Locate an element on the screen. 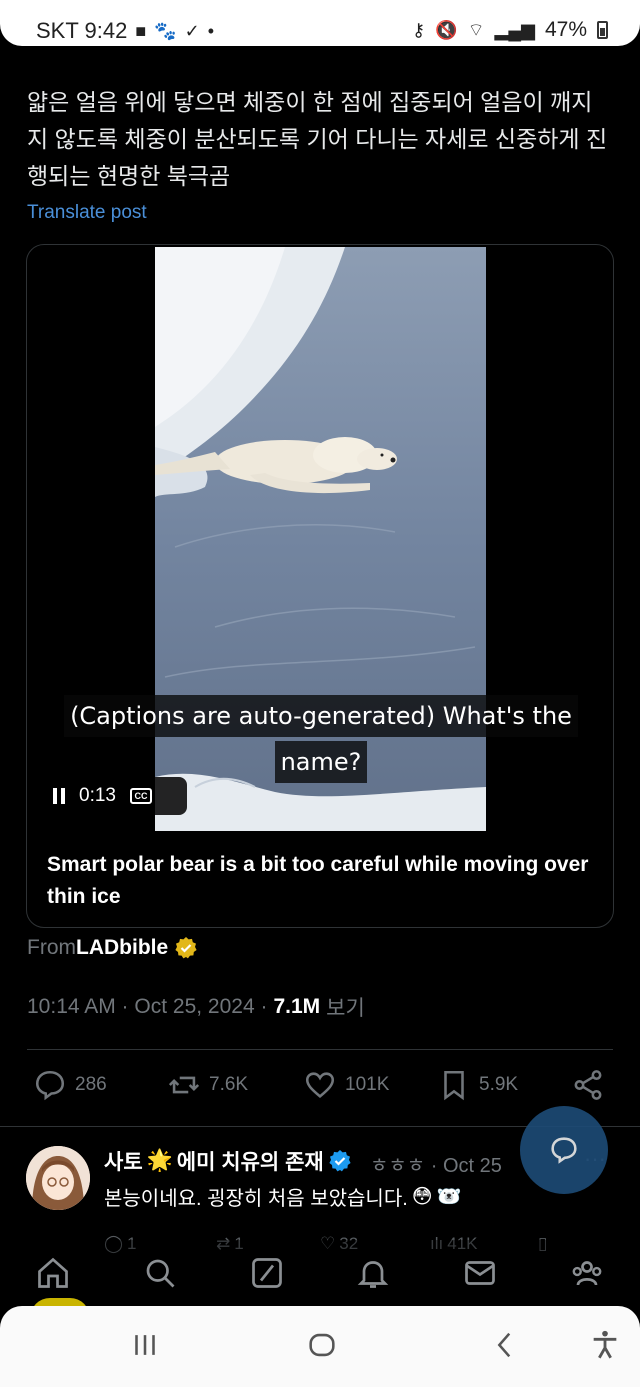 This screenshot has width=640, height=1387. reply-handle-time: ㅎㅎㅎ · Oct 25 is located at coordinates (436, 1166).